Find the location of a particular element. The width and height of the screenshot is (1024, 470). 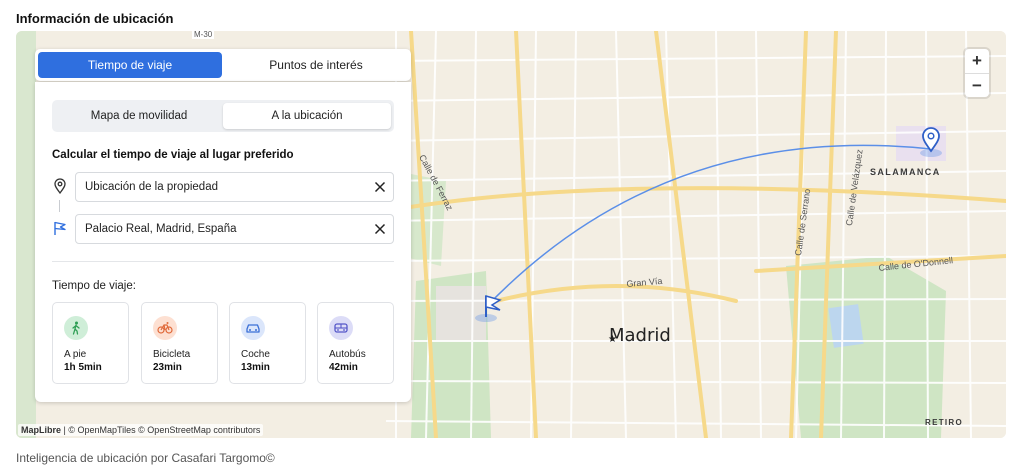

mode-name: Autobús is located at coordinates (347, 354).